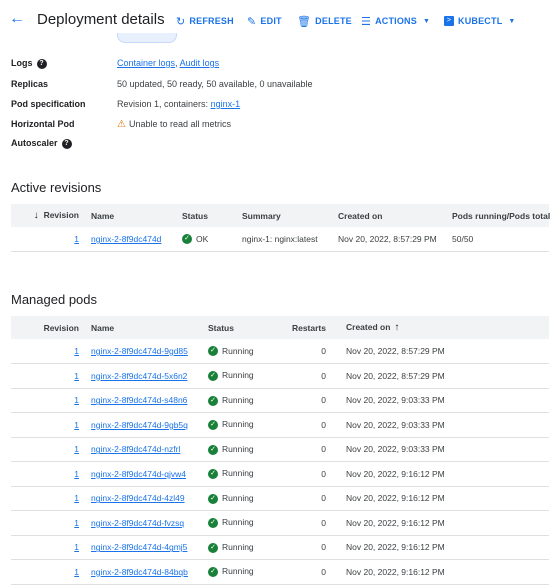 Image resolution: width=557 pixels, height=586 pixels. I want to click on pod-name-link: nginx-2-8f9dc474d-84bqb, so click(139, 572).